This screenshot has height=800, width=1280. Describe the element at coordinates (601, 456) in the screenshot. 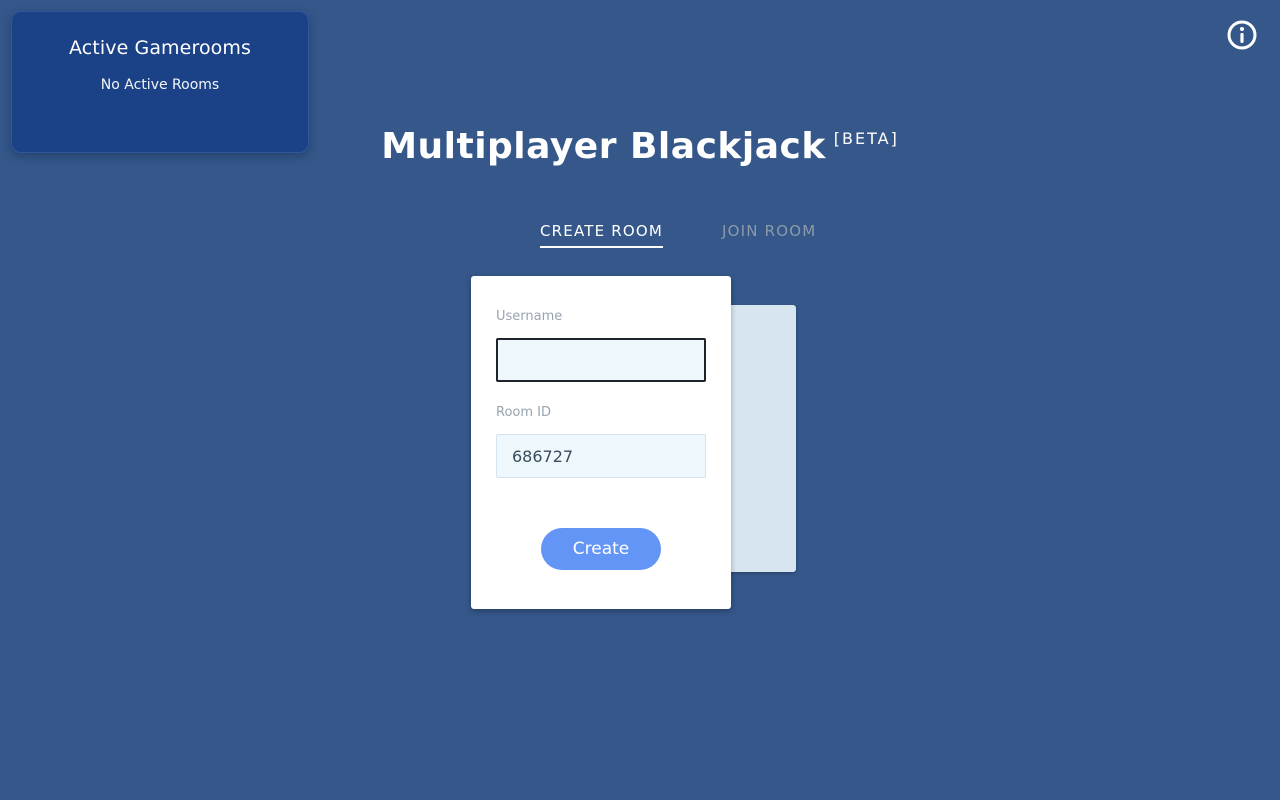

I see `room-id-input` at that location.